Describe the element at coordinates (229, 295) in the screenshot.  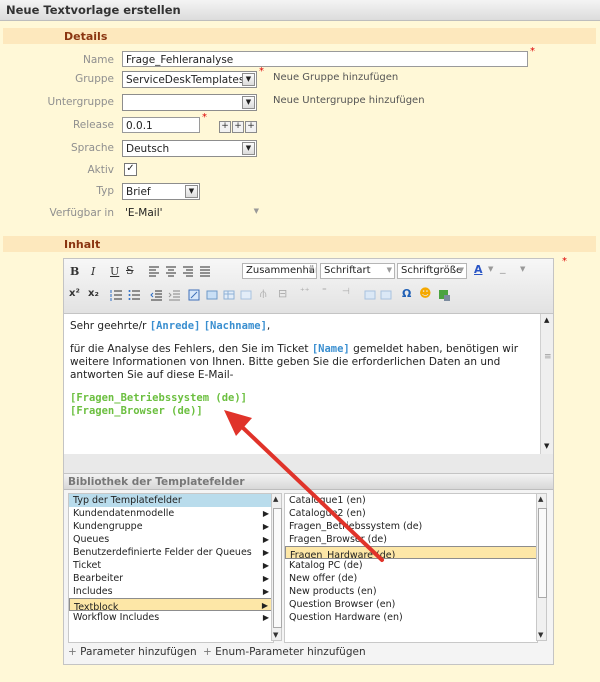
I see `table-icon` at that location.